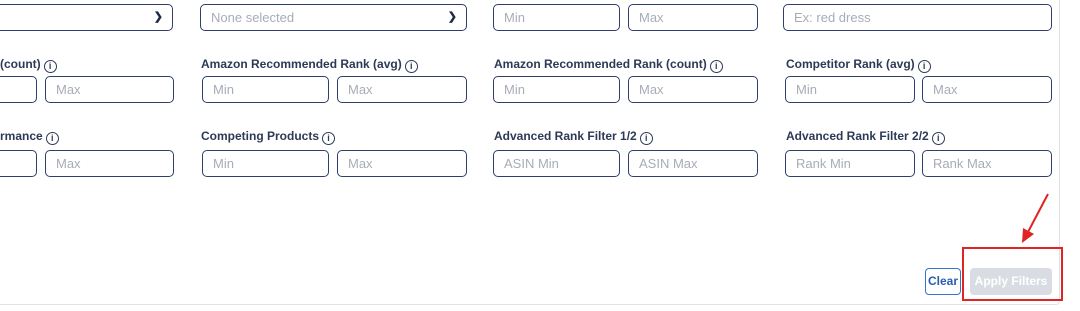  What do you see at coordinates (1012, 274) in the screenshot?
I see `annotation-highlight-box` at bounding box center [1012, 274].